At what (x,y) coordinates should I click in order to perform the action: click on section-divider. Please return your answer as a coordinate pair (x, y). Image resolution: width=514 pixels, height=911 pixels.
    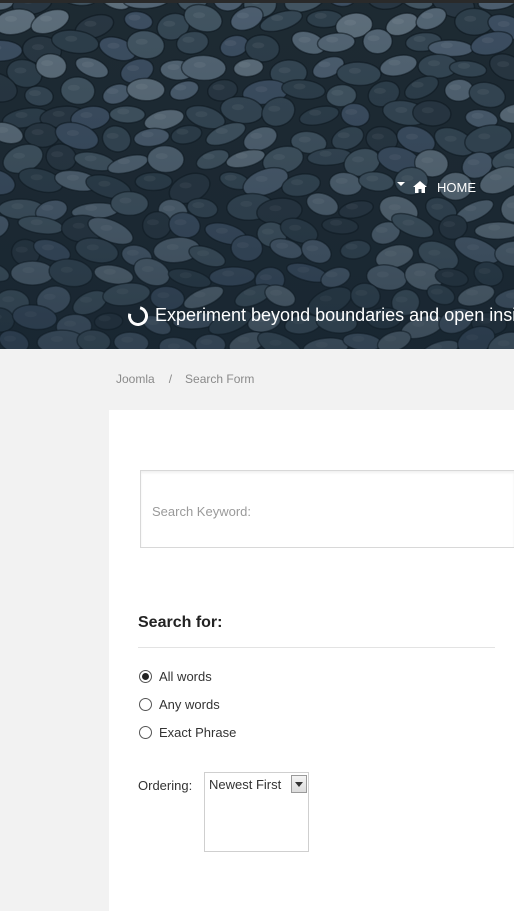
    Looking at the image, I should click on (316, 647).